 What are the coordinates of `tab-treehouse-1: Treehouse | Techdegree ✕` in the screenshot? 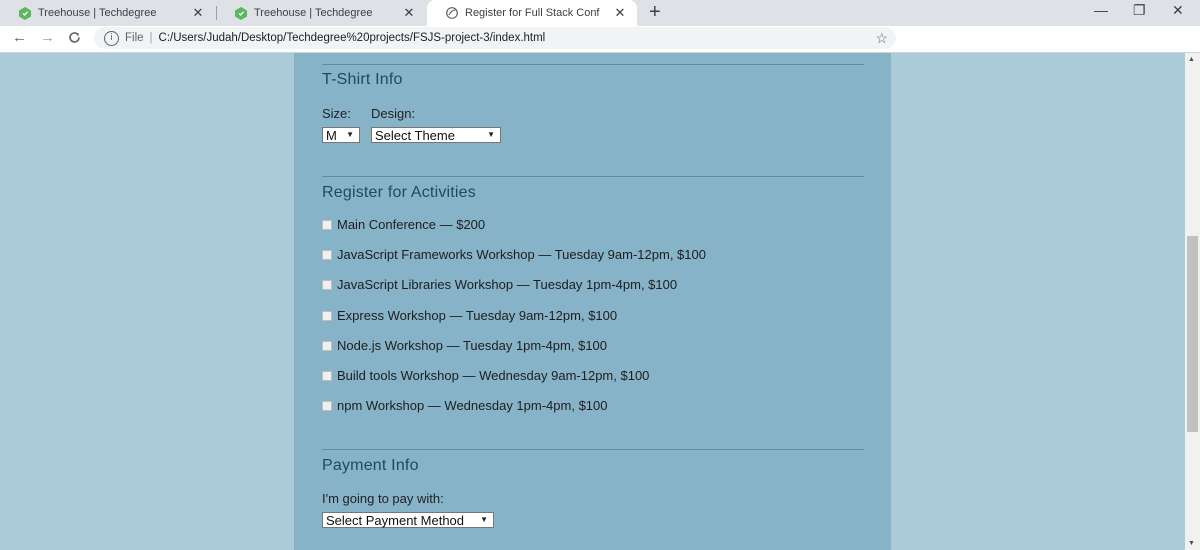 It's located at (107, 13).